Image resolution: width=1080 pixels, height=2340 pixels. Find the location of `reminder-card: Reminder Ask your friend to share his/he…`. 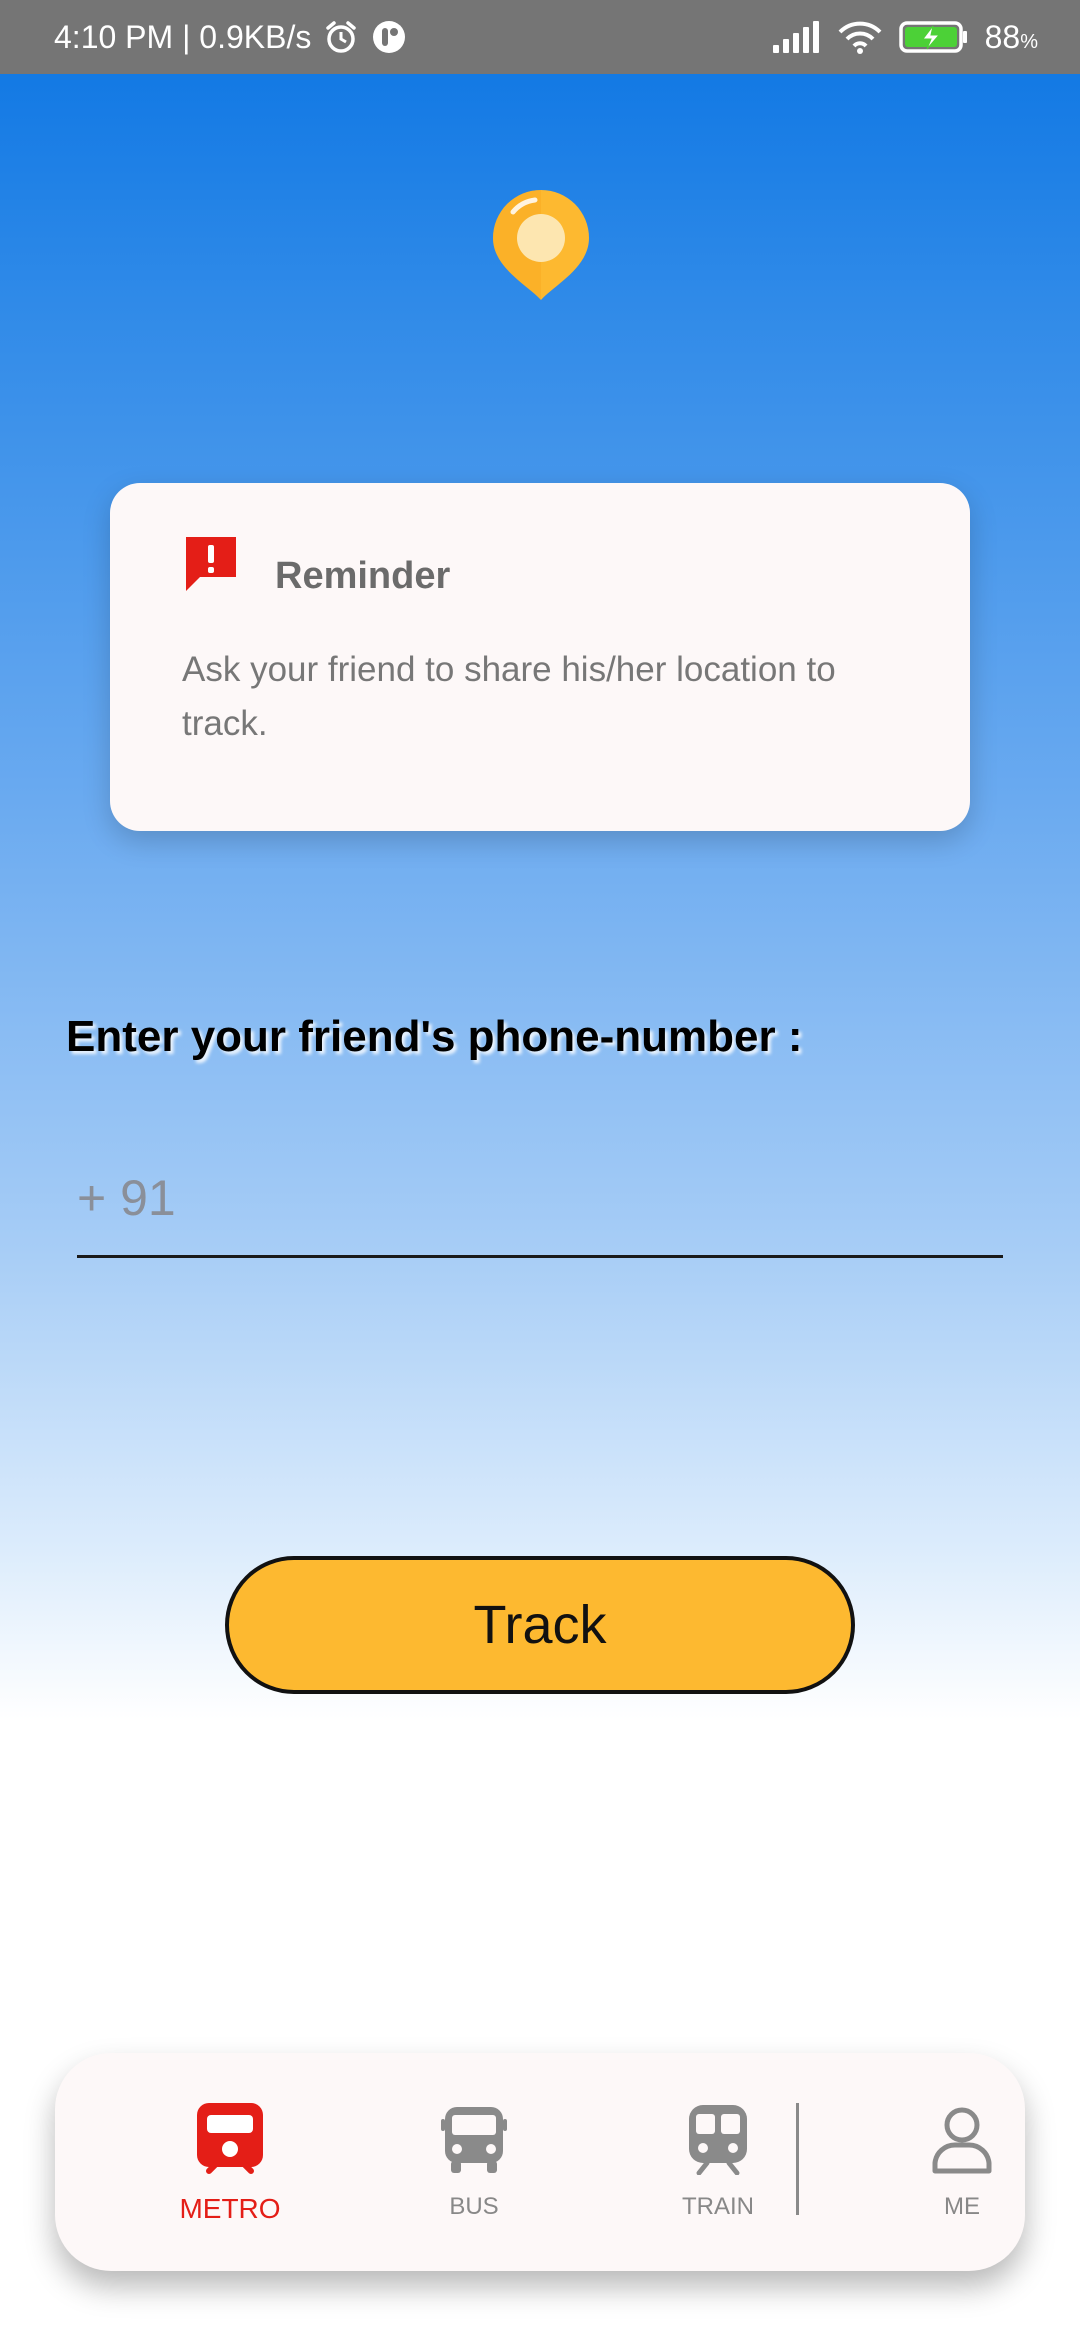

reminder-card: Reminder Ask your friend to share his/he… is located at coordinates (540, 657).